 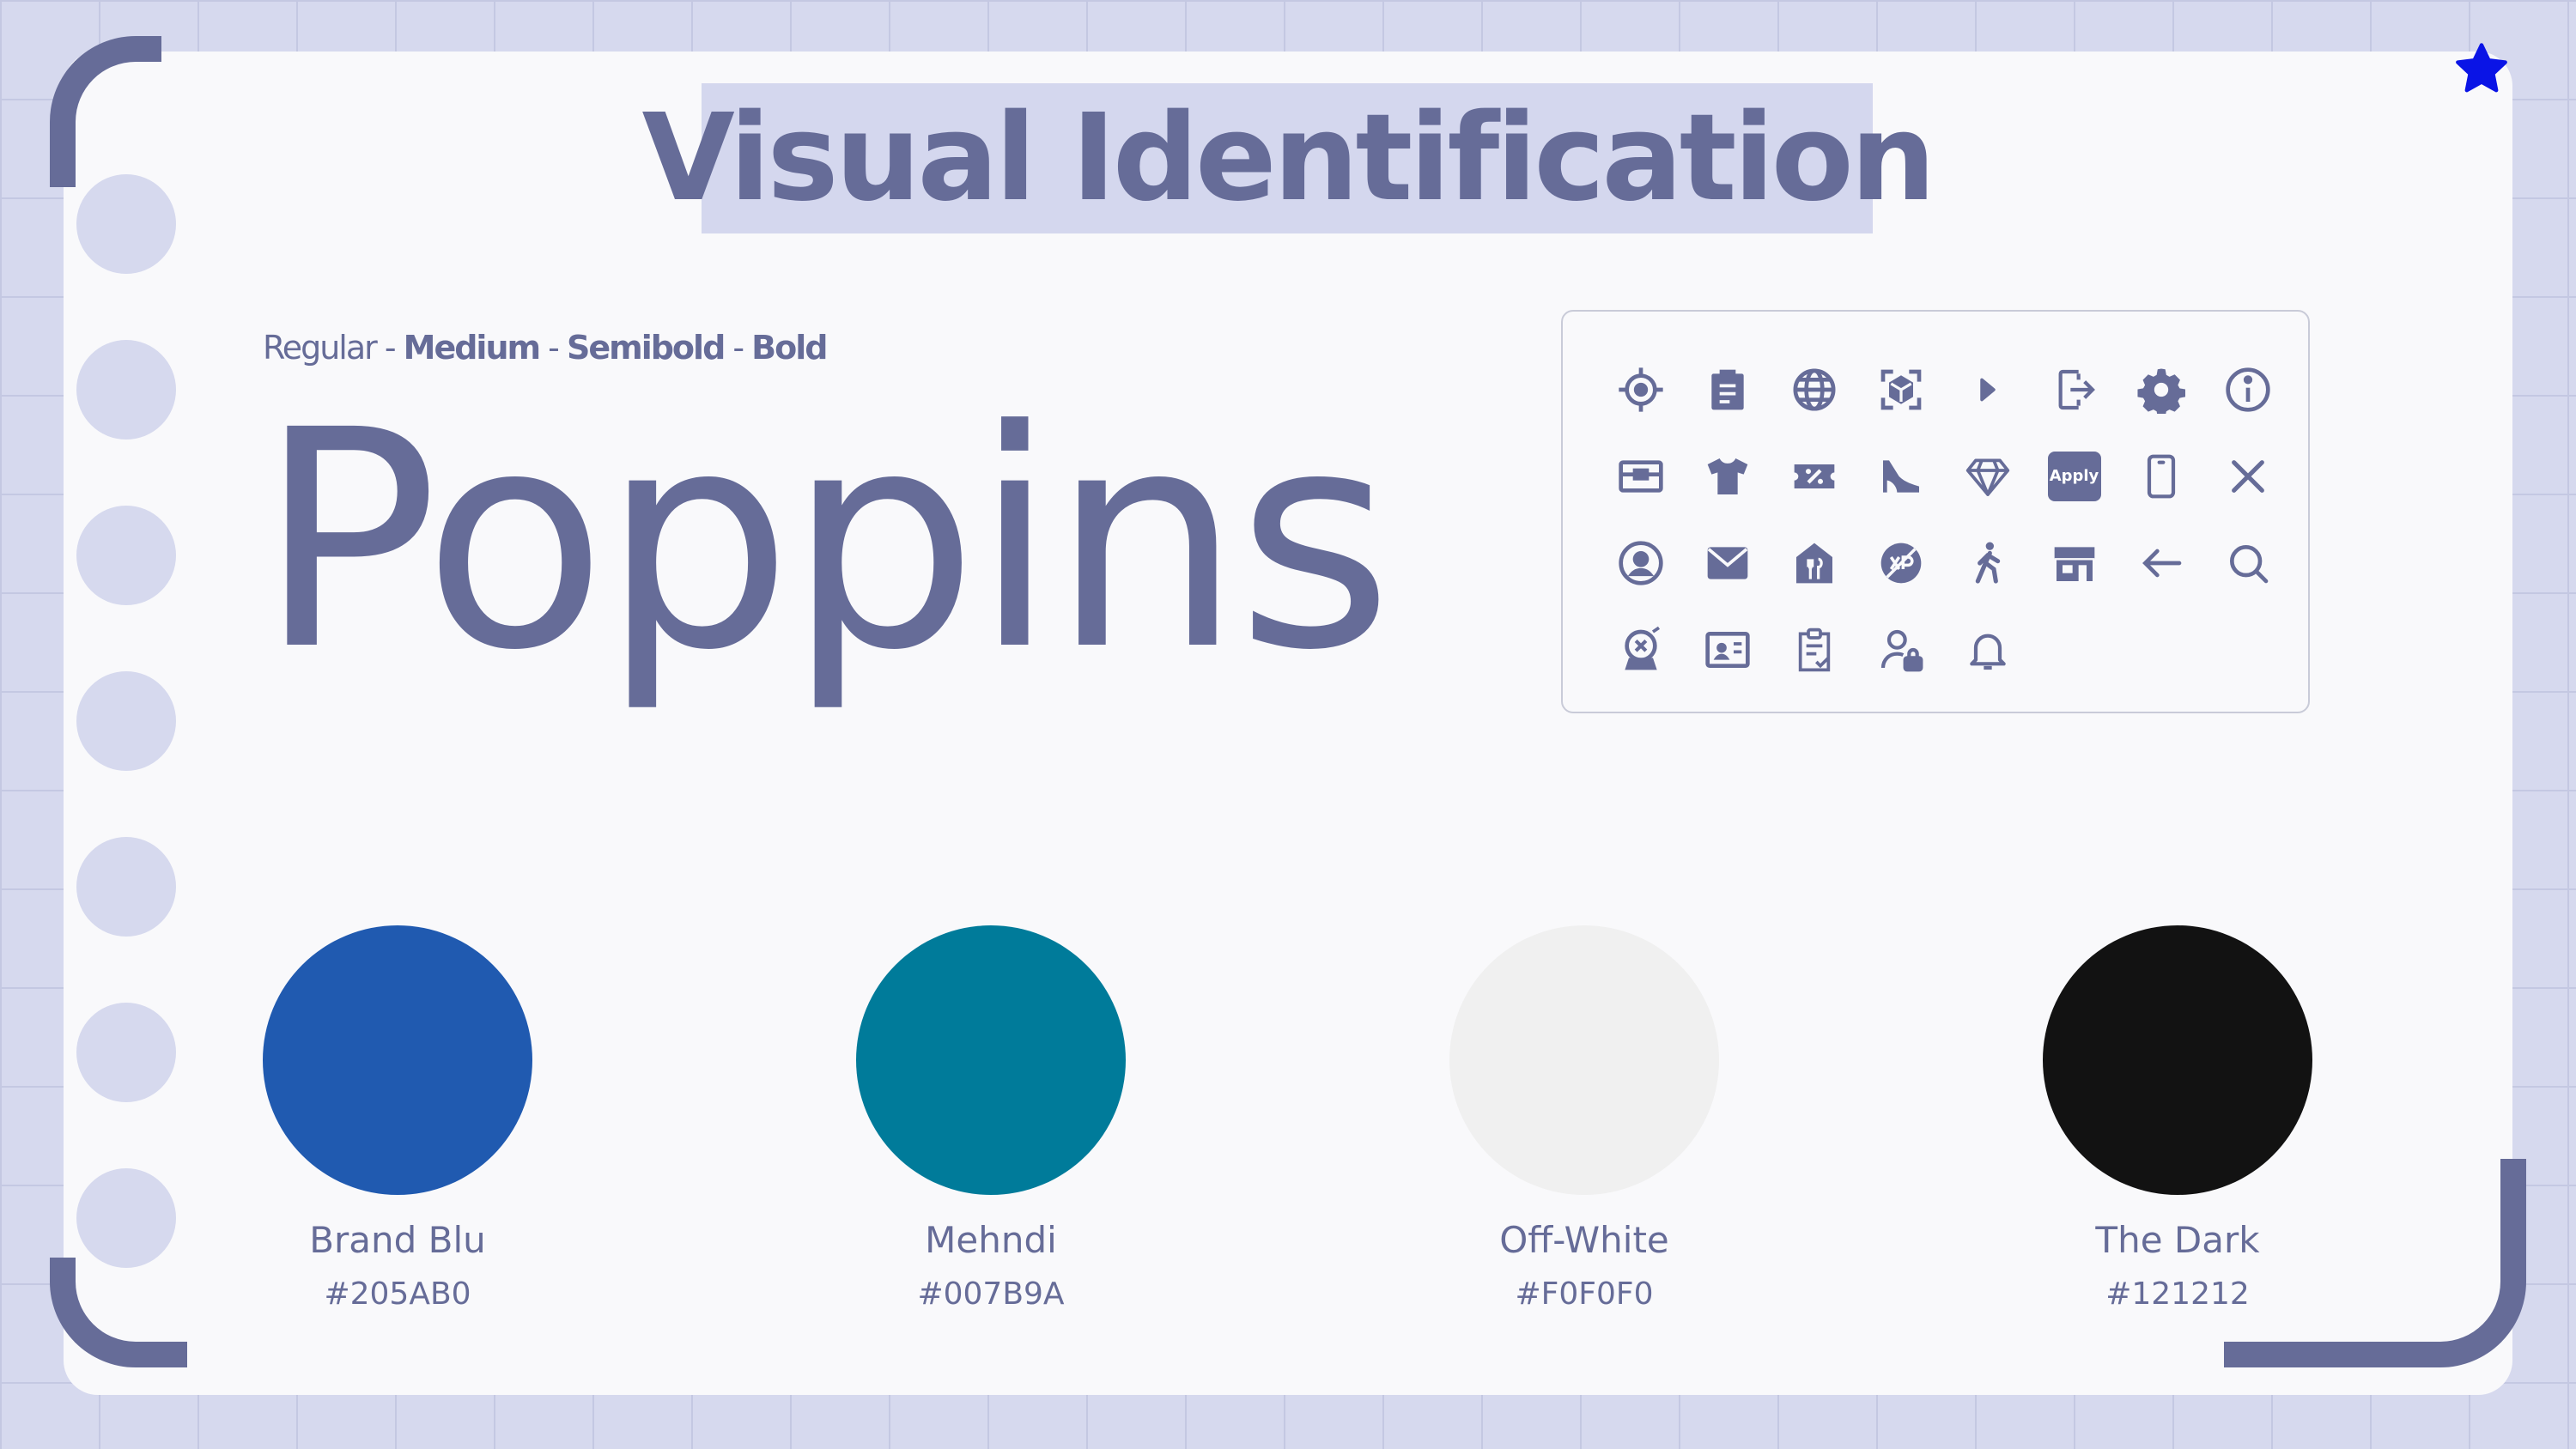 What do you see at coordinates (1901, 389) in the screenshot?
I see `scan-box-icon` at bounding box center [1901, 389].